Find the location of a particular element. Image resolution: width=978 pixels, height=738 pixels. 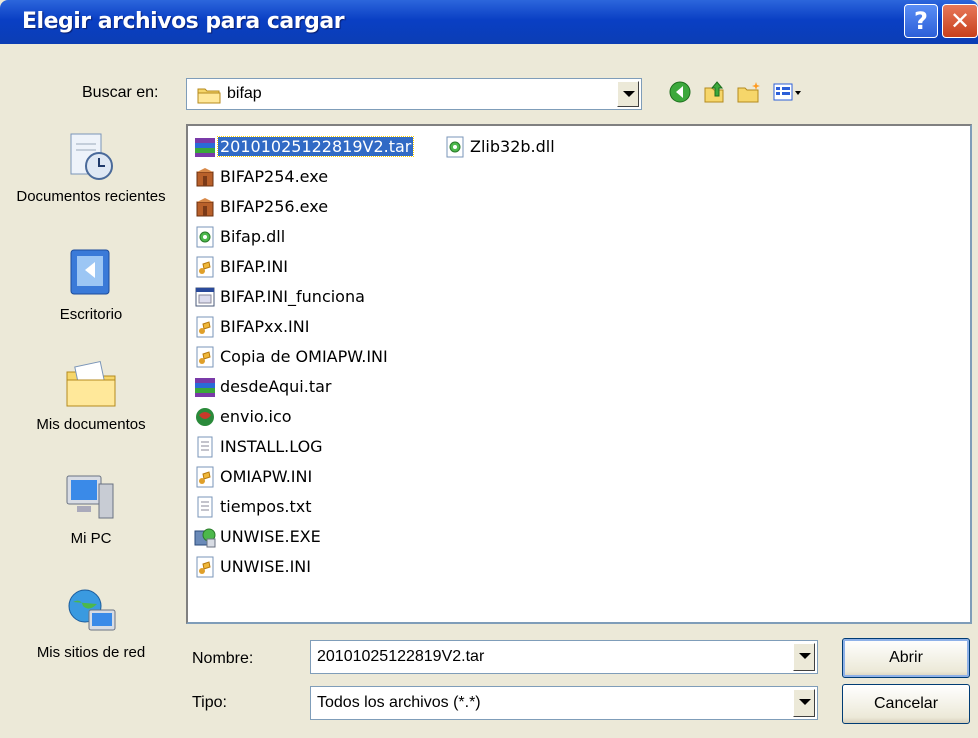

file-name: 20101025122819V2.tar is located at coordinates (315, 146).